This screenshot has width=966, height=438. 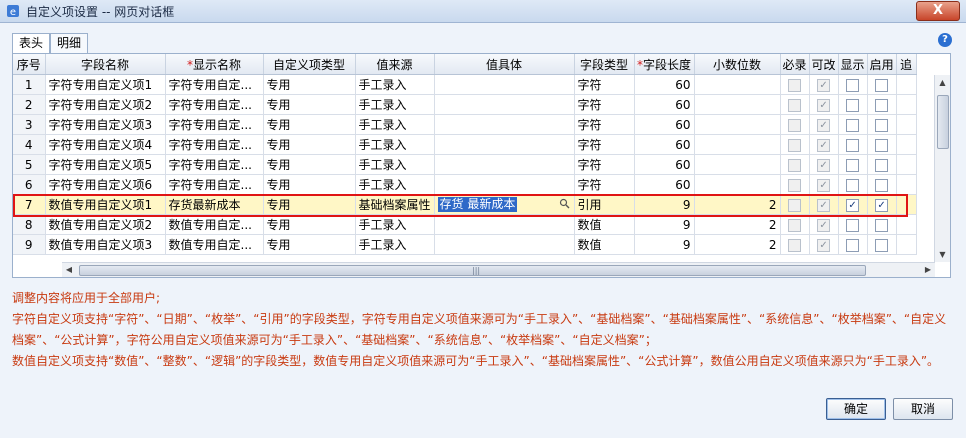 I want to click on table-row: 4 字符专用自定义项4 字符专用自定... 专用 手工录入 字符 60 ✓, so click(x=465, y=144).